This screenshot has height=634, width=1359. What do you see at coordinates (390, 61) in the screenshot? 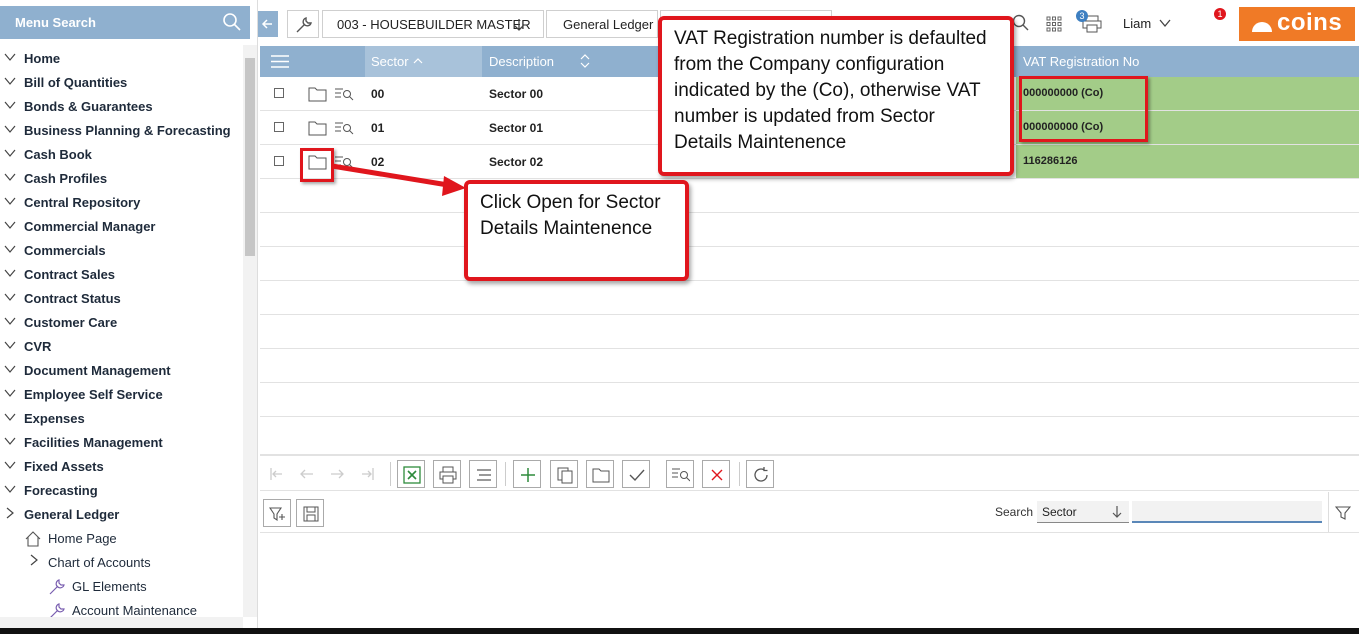
I see `column-label: Sector` at bounding box center [390, 61].